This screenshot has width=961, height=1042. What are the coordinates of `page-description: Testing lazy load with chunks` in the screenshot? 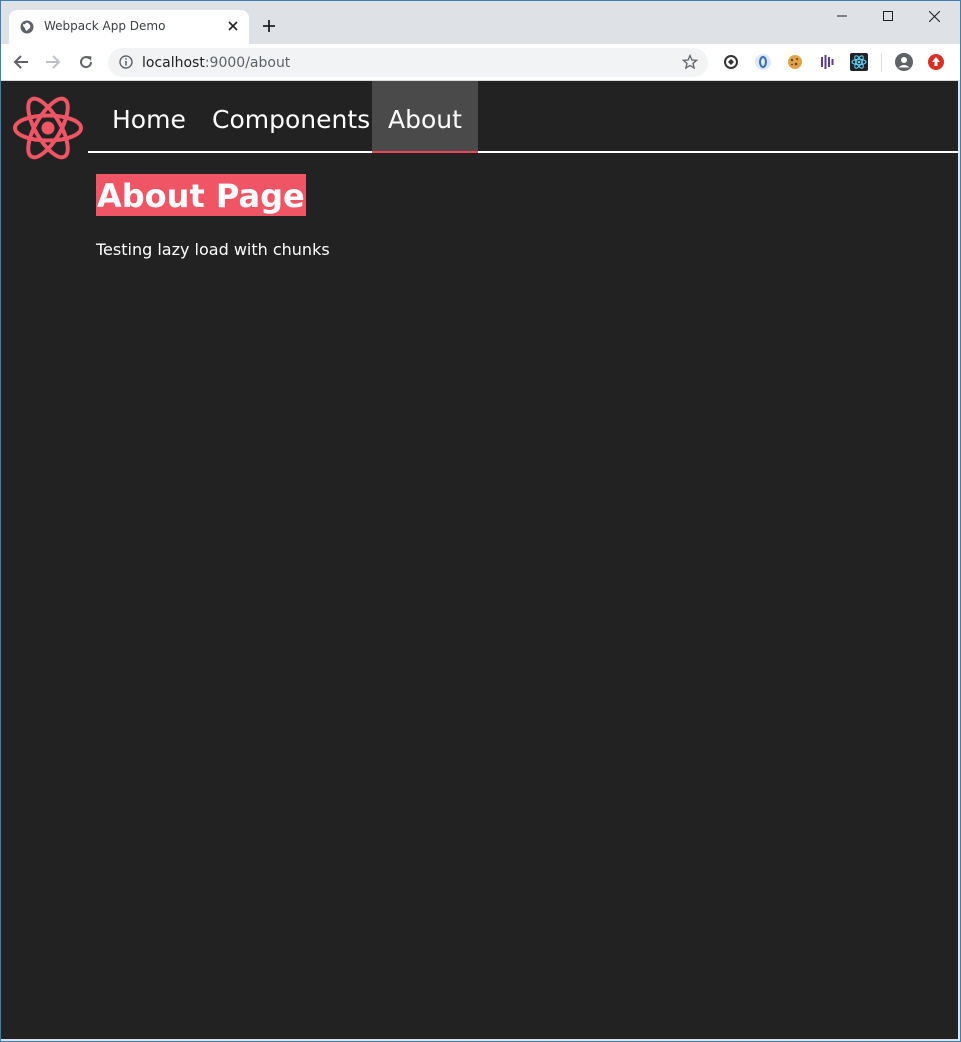 It's located at (213, 249).